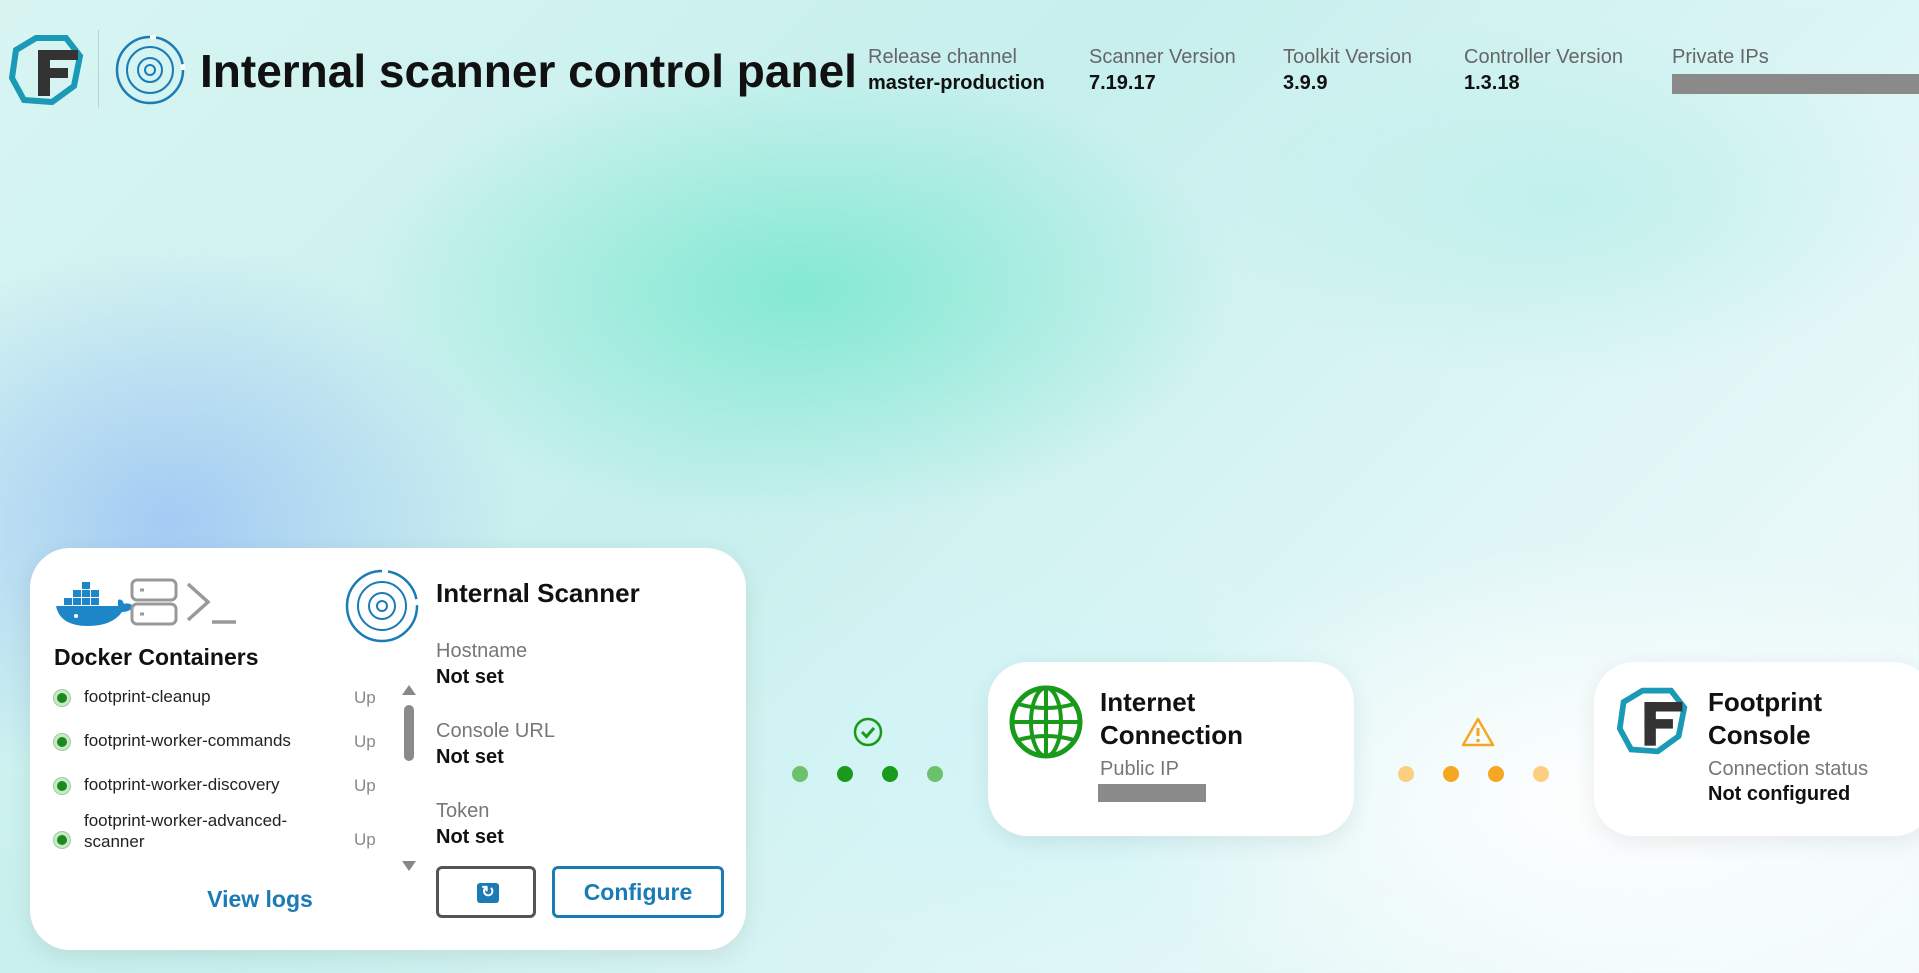 The height and width of the screenshot is (973, 1919). I want to click on meta-value: 1.3.18, so click(1492, 83).